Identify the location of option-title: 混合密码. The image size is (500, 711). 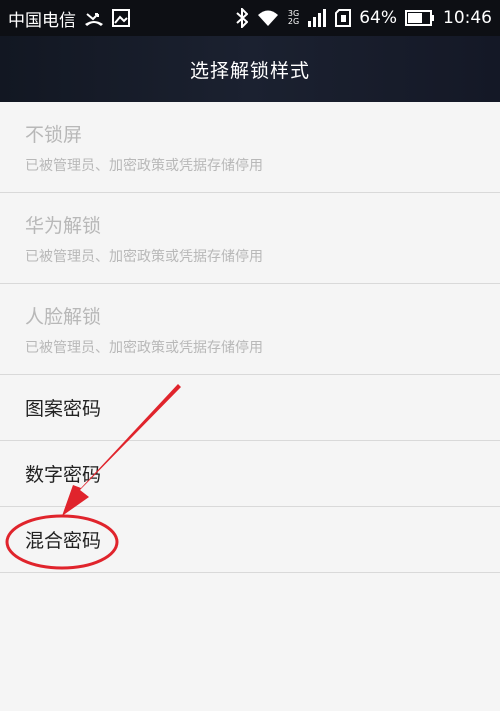
(63, 541).